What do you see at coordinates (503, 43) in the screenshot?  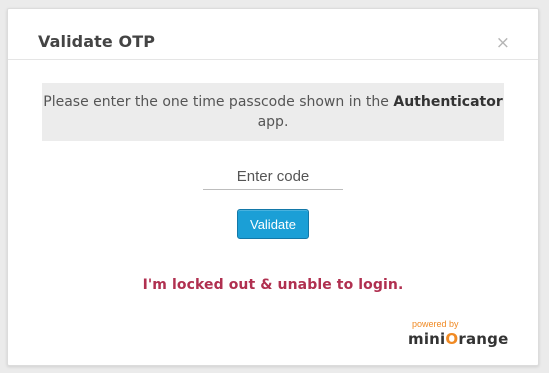 I see `close-icon: ×` at bounding box center [503, 43].